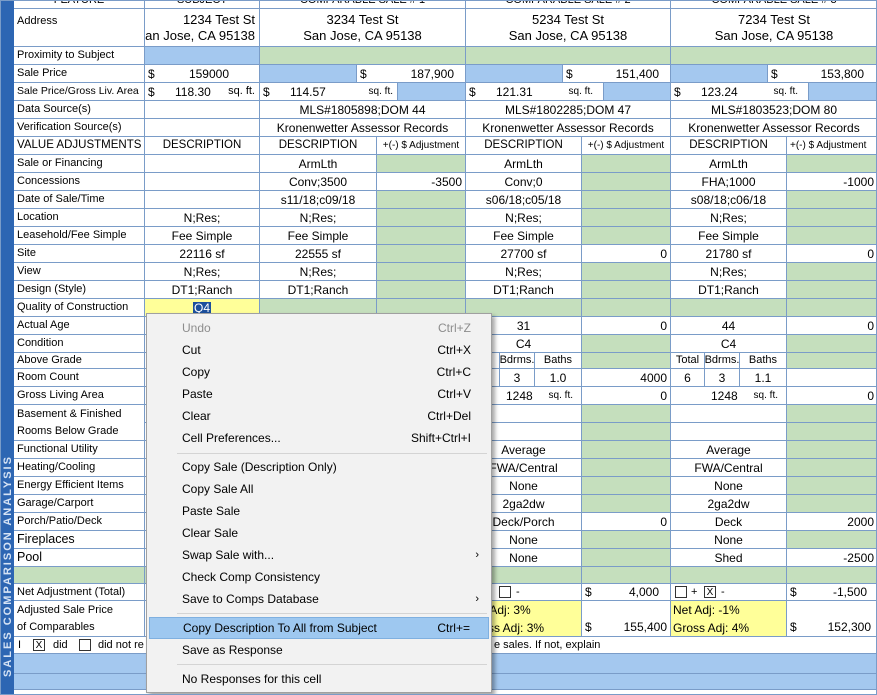 The image size is (877, 695). I want to click on menu-check-comp-consistency: Check Comp Consistency, so click(319, 577).